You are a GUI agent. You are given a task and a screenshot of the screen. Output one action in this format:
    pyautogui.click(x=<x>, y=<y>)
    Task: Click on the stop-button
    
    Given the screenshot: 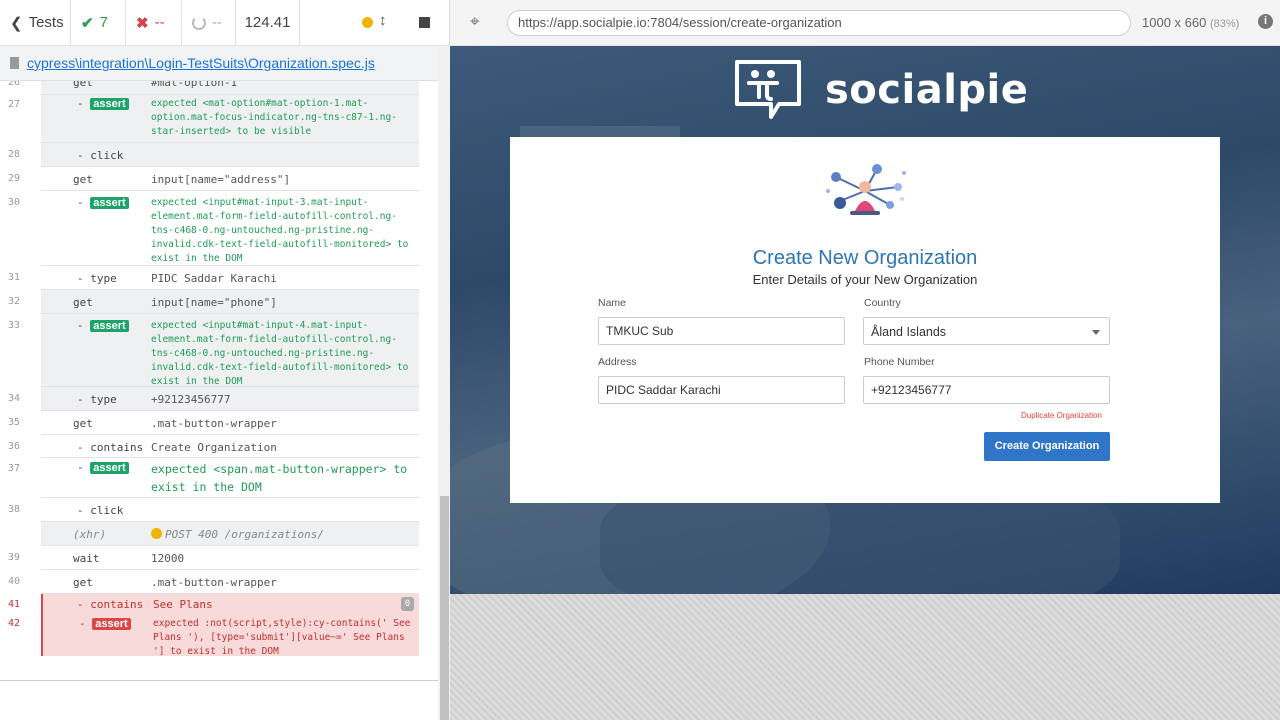 What is the action you would take?
    pyautogui.click(x=424, y=22)
    